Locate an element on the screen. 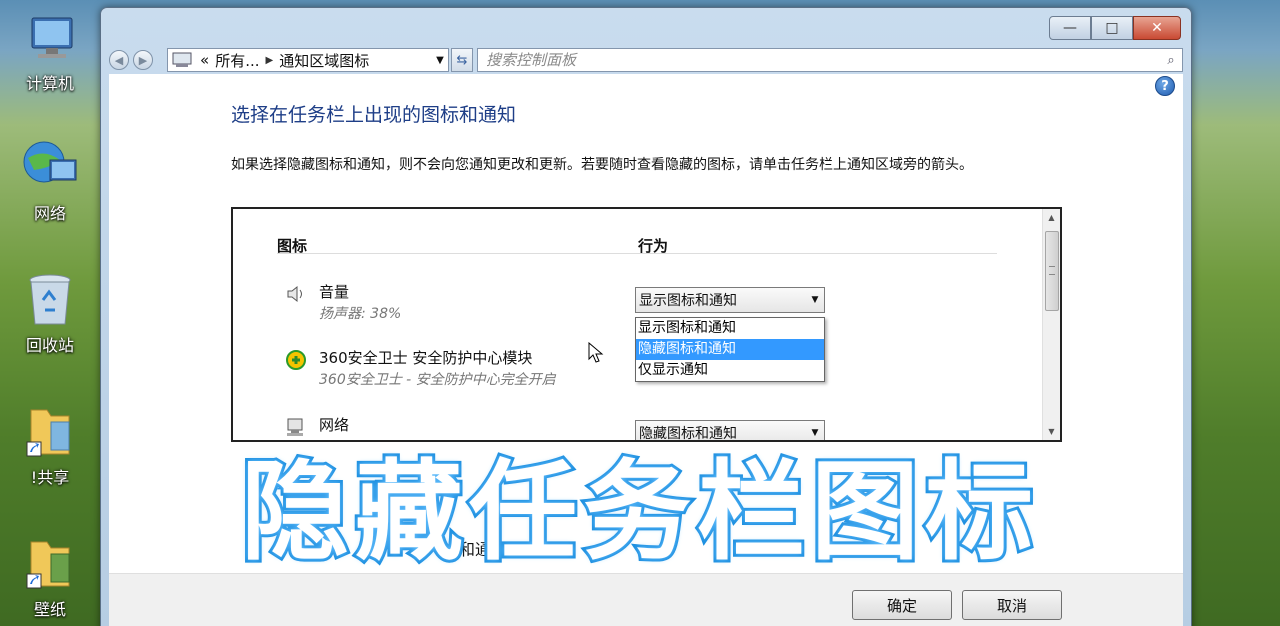  forward-button: ▶ is located at coordinates (143, 60).